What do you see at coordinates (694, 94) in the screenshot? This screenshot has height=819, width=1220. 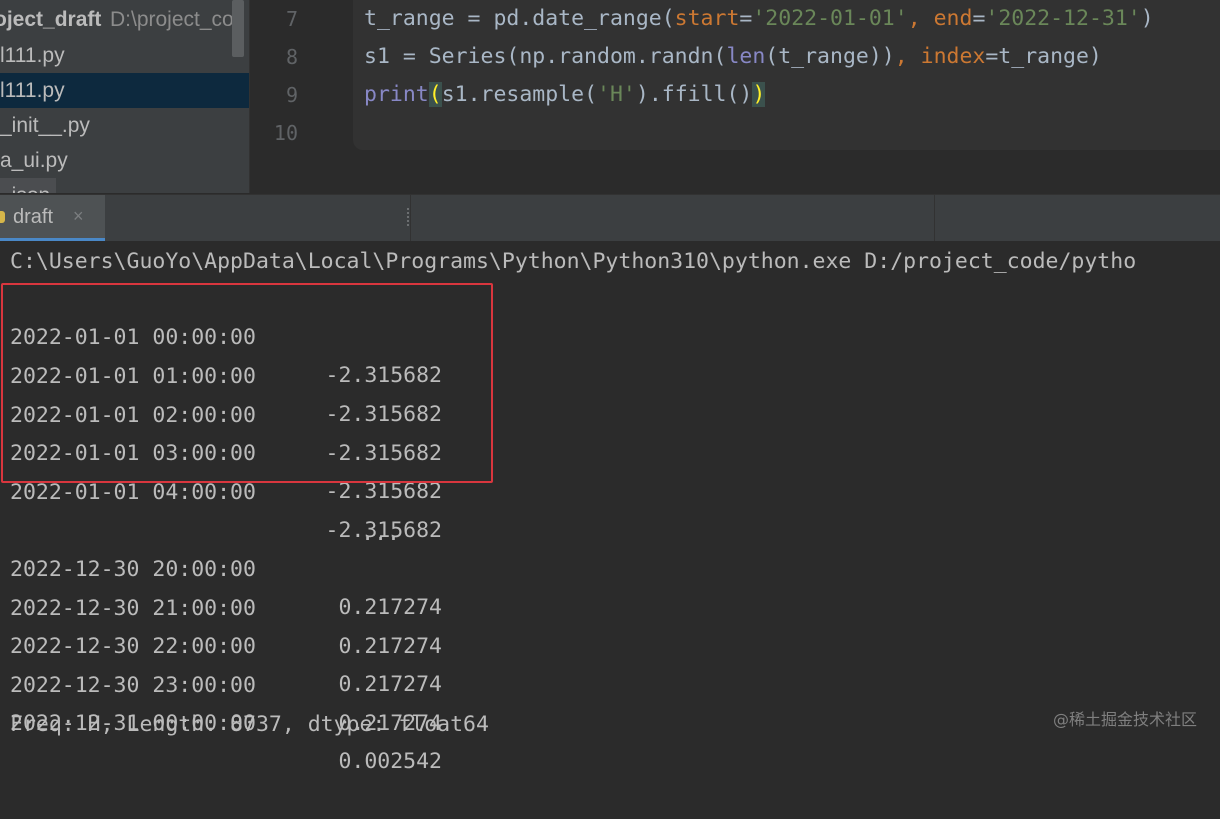 I see `code-token: ).ffill()` at bounding box center [694, 94].